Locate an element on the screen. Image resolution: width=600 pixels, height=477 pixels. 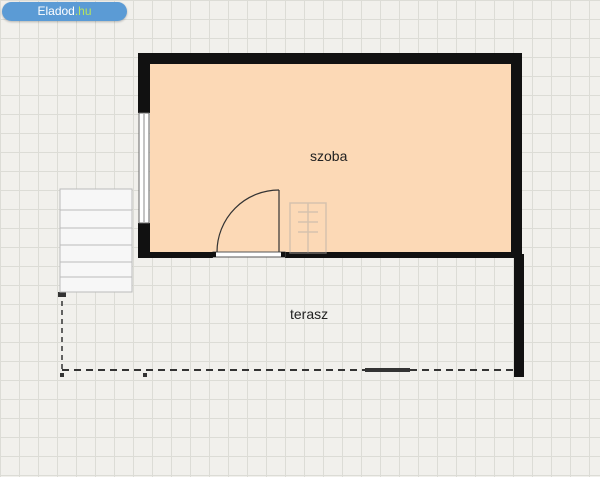
door-sill is located at coordinates (249, 254).